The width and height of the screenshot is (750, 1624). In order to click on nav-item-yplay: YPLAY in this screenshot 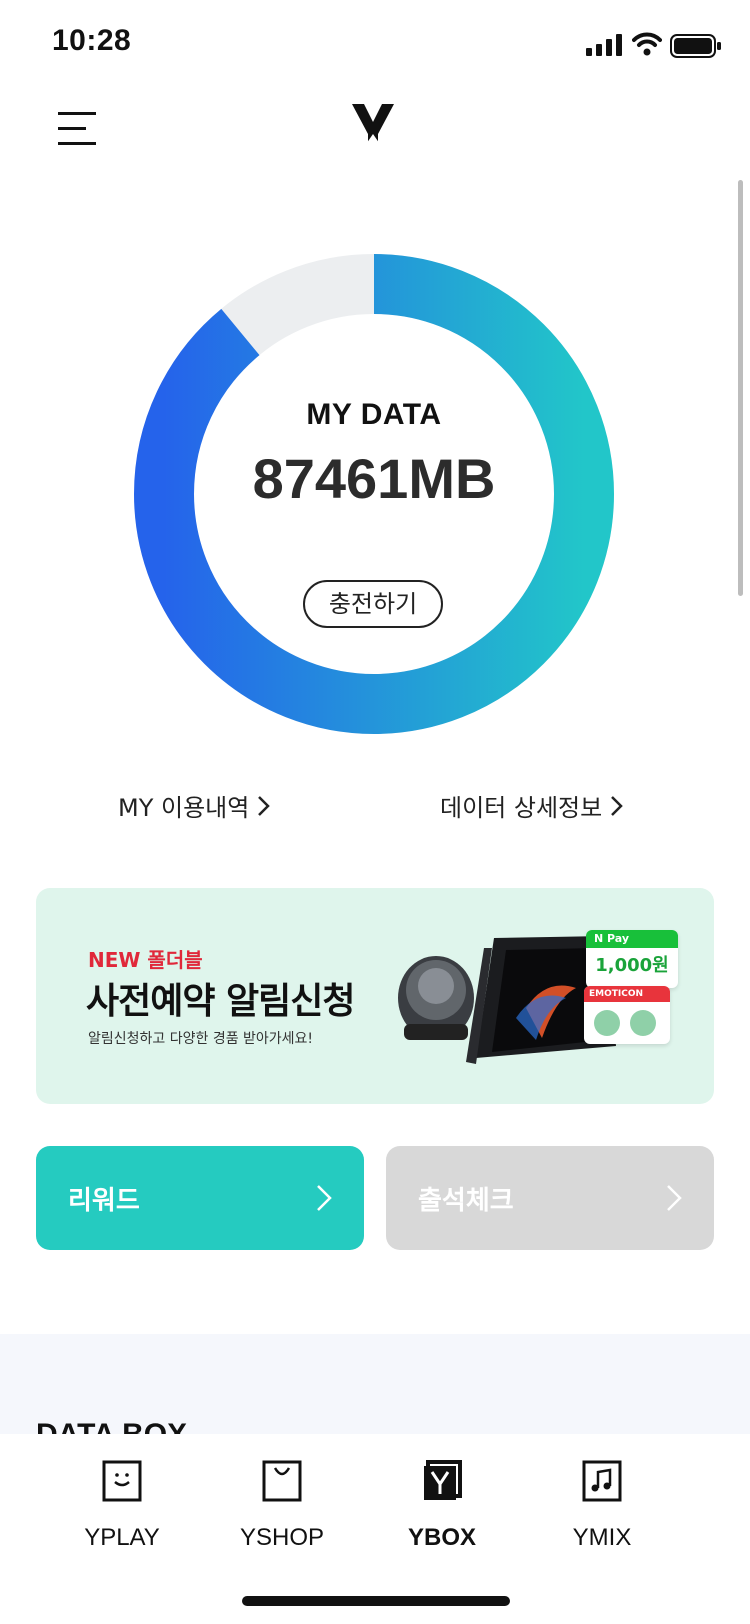, I will do `click(122, 1506)`.